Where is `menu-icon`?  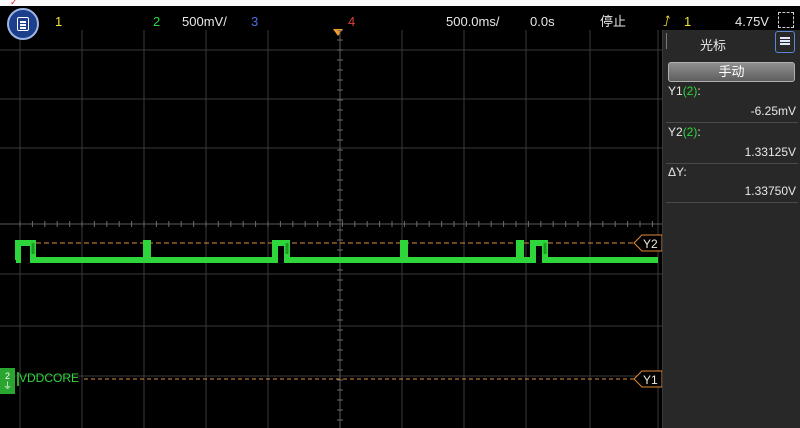 menu-icon is located at coordinates (23, 24).